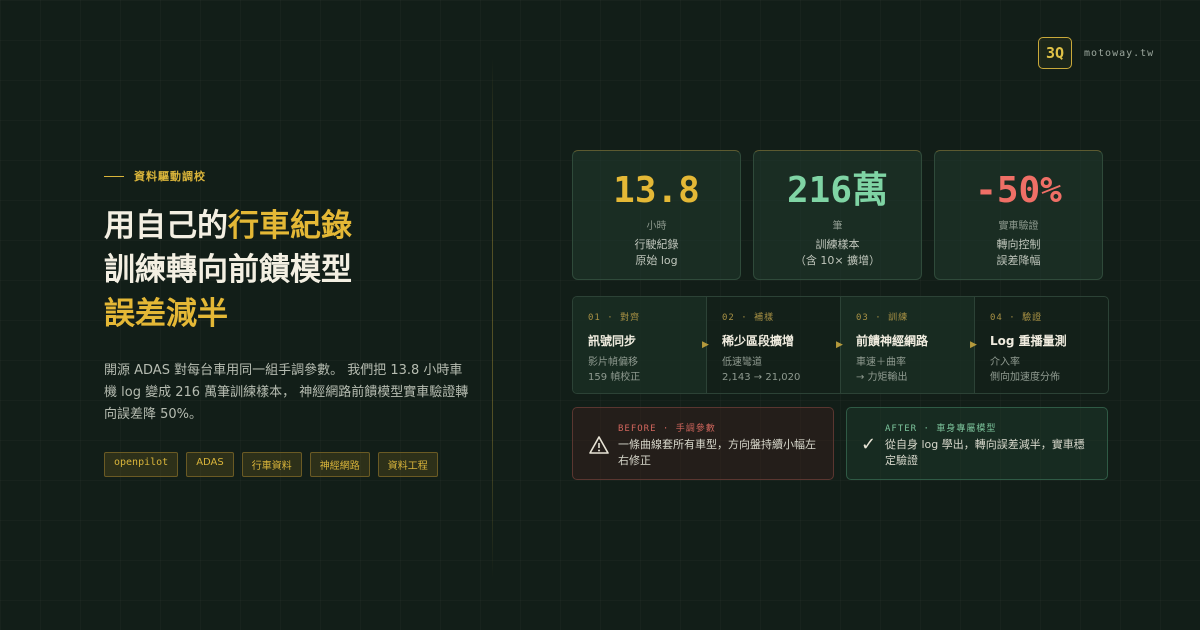 The width and height of the screenshot is (1200, 630). I want to click on step-title: 前饋神經網路, so click(892, 341).